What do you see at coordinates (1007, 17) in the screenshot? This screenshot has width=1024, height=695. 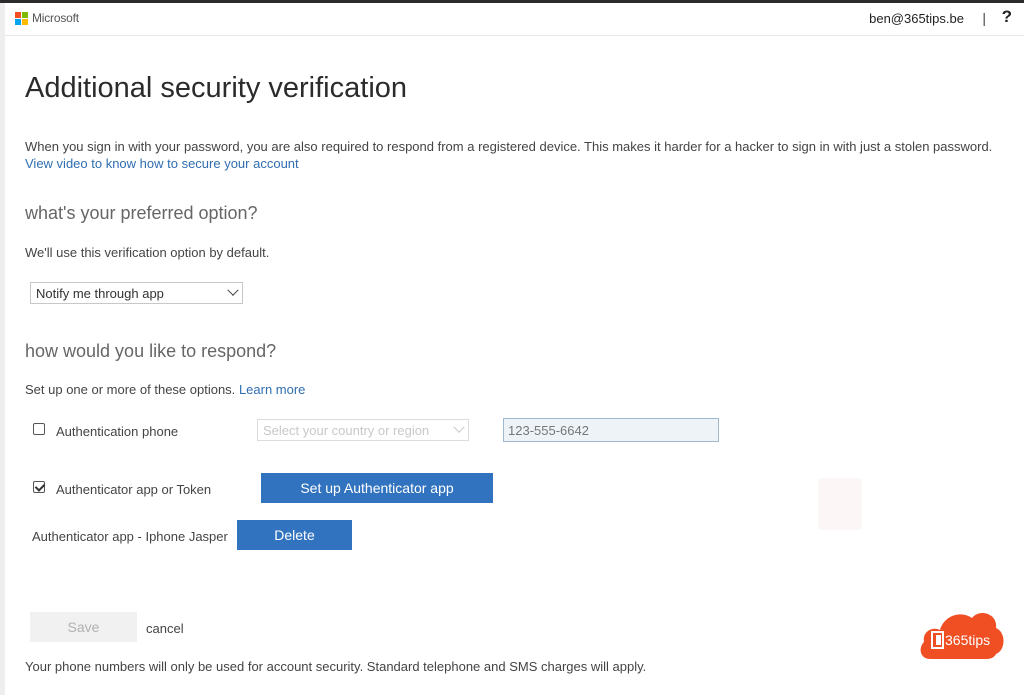 I see `help-icon: ?` at bounding box center [1007, 17].